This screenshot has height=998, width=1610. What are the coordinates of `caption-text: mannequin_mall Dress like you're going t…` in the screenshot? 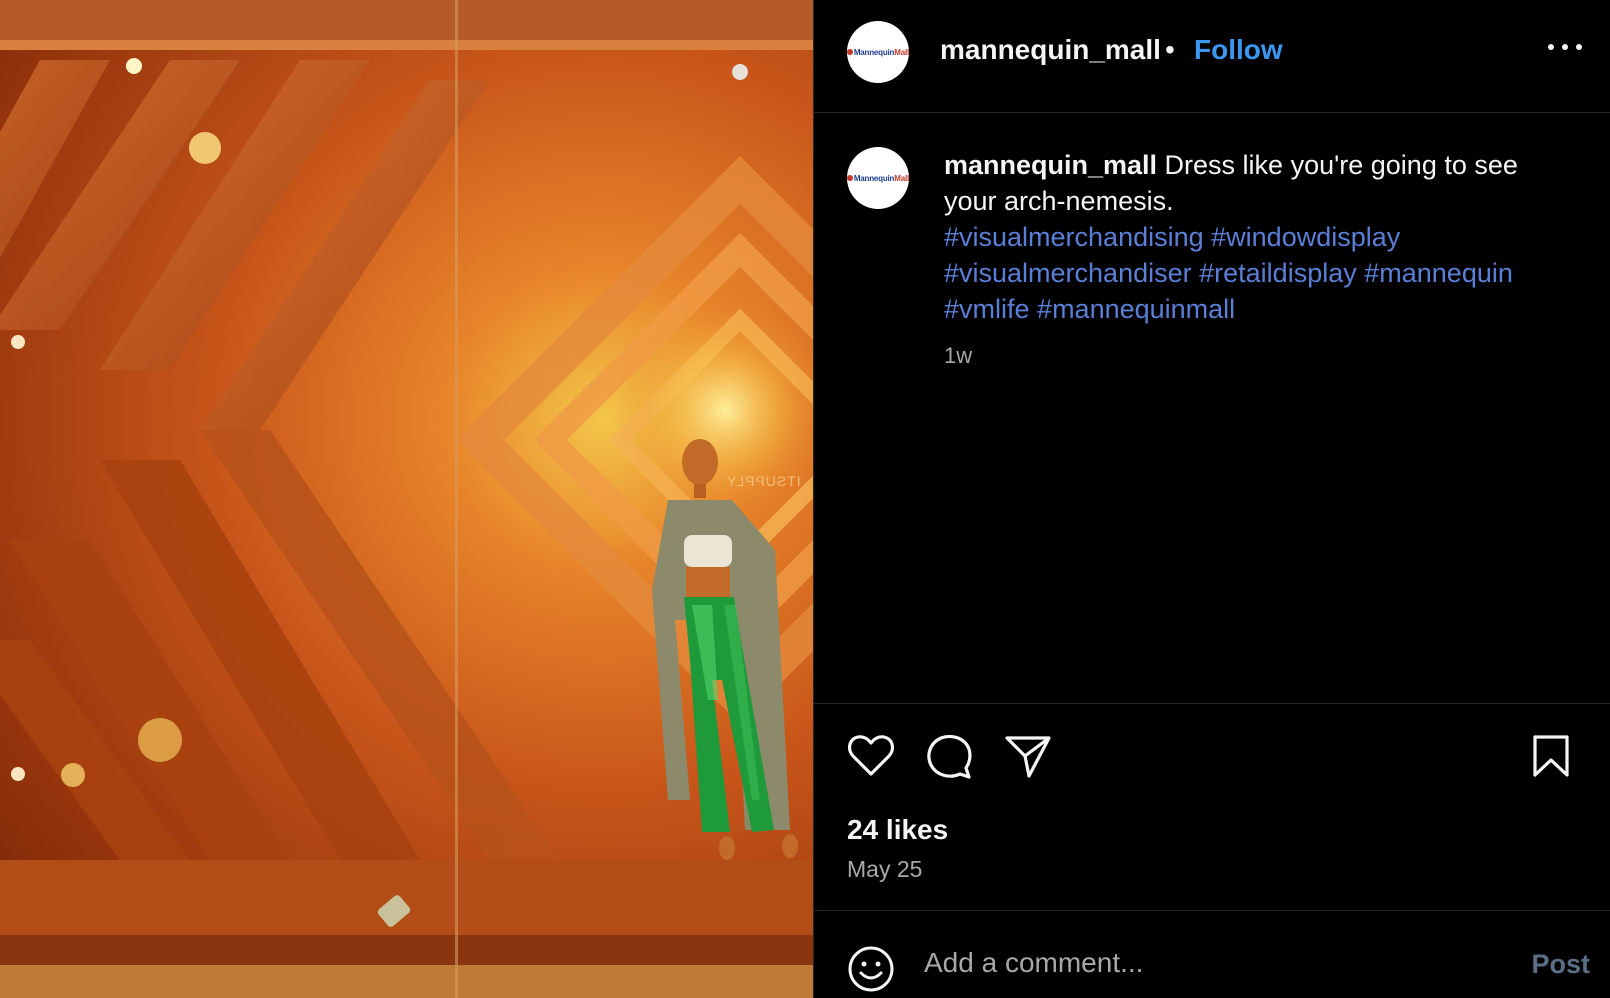 It's located at (1254, 237).